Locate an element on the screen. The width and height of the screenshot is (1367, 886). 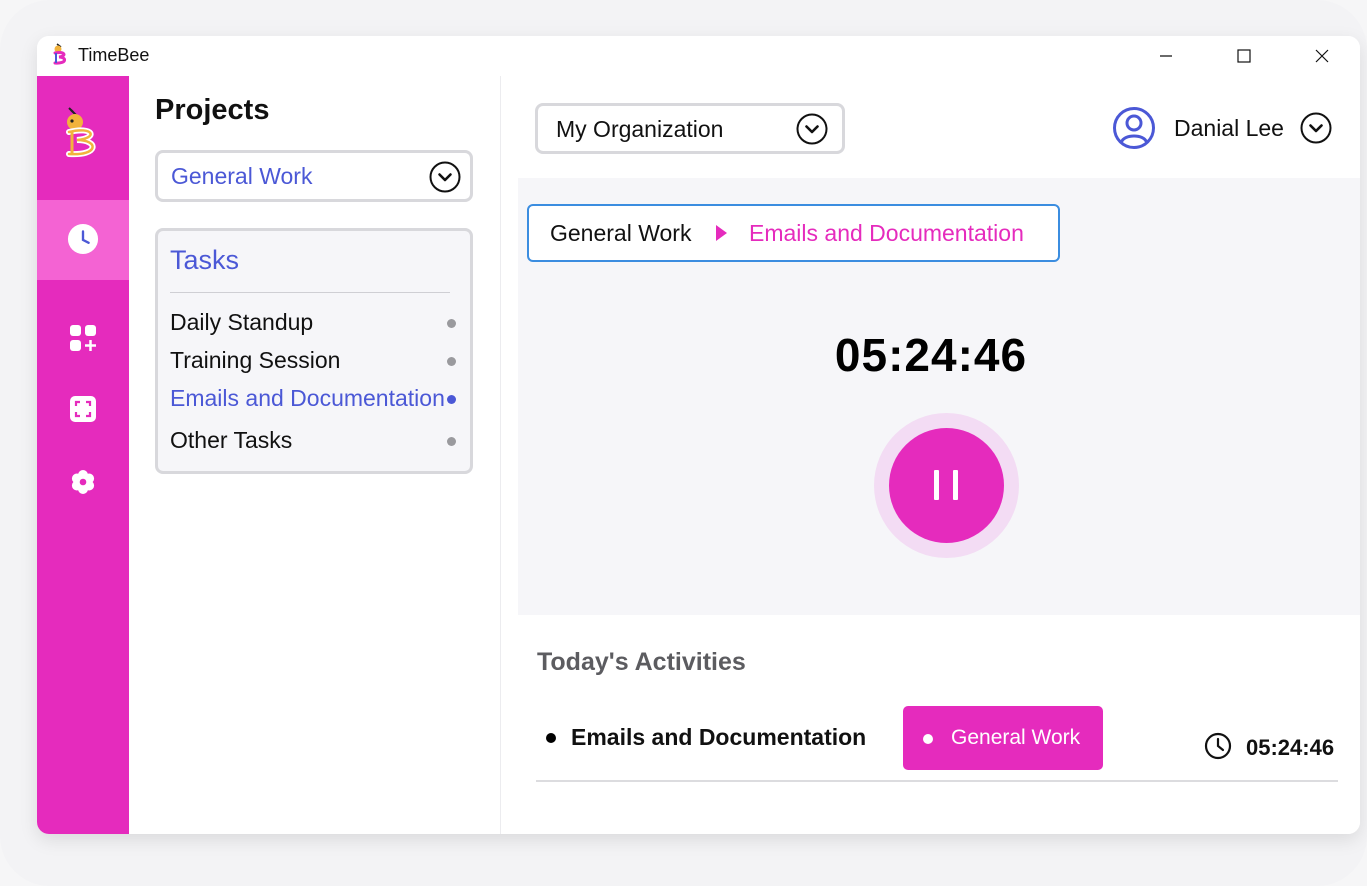
tasks-divider is located at coordinates (310, 292).